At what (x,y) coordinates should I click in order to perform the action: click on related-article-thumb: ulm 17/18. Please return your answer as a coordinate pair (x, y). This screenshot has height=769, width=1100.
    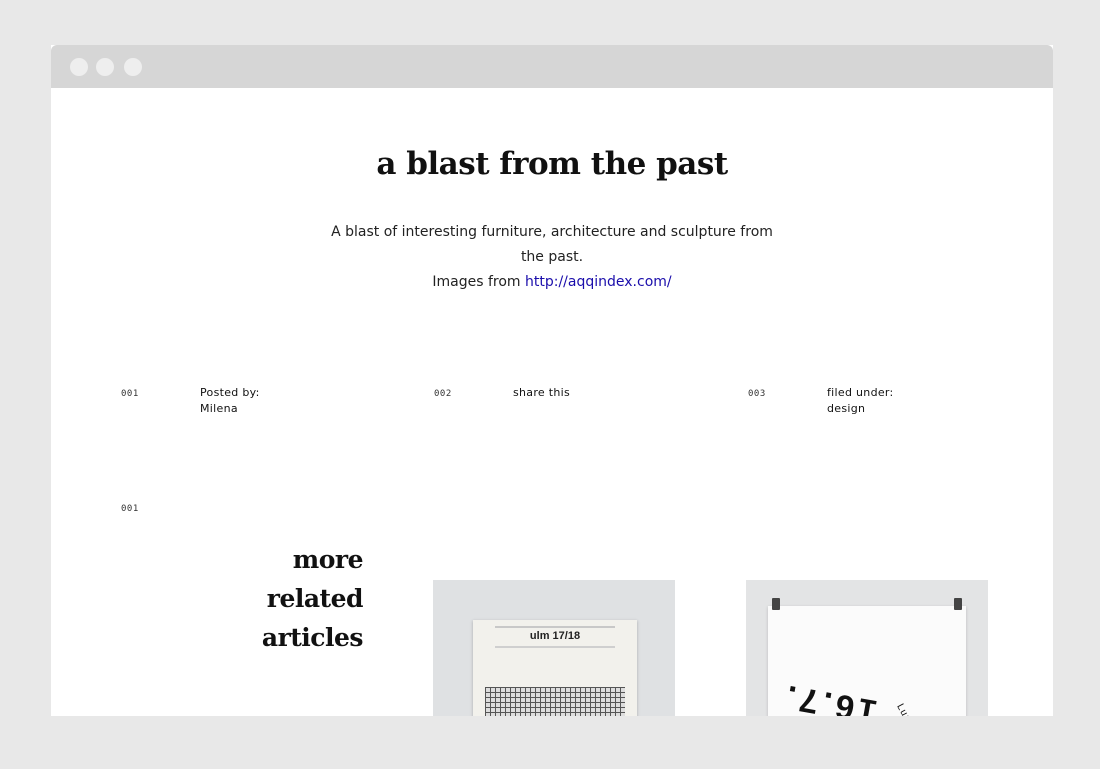
    Looking at the image, I should click on (554, 648).